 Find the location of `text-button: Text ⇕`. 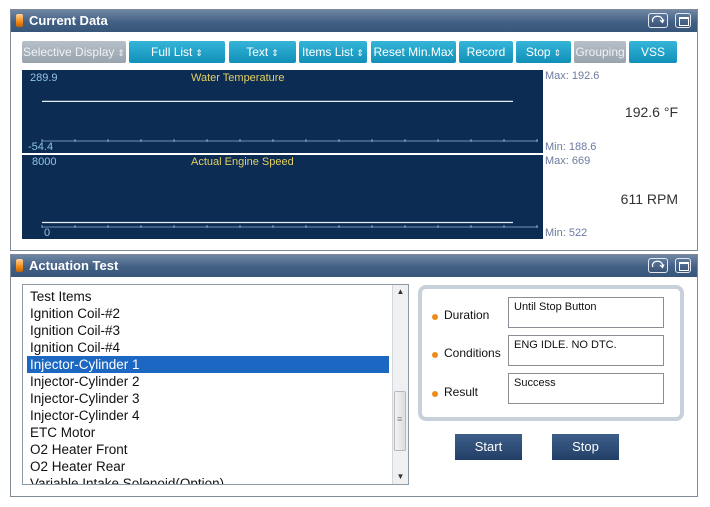

text-button: Text ⇕ is located at coordinates (262, 52).